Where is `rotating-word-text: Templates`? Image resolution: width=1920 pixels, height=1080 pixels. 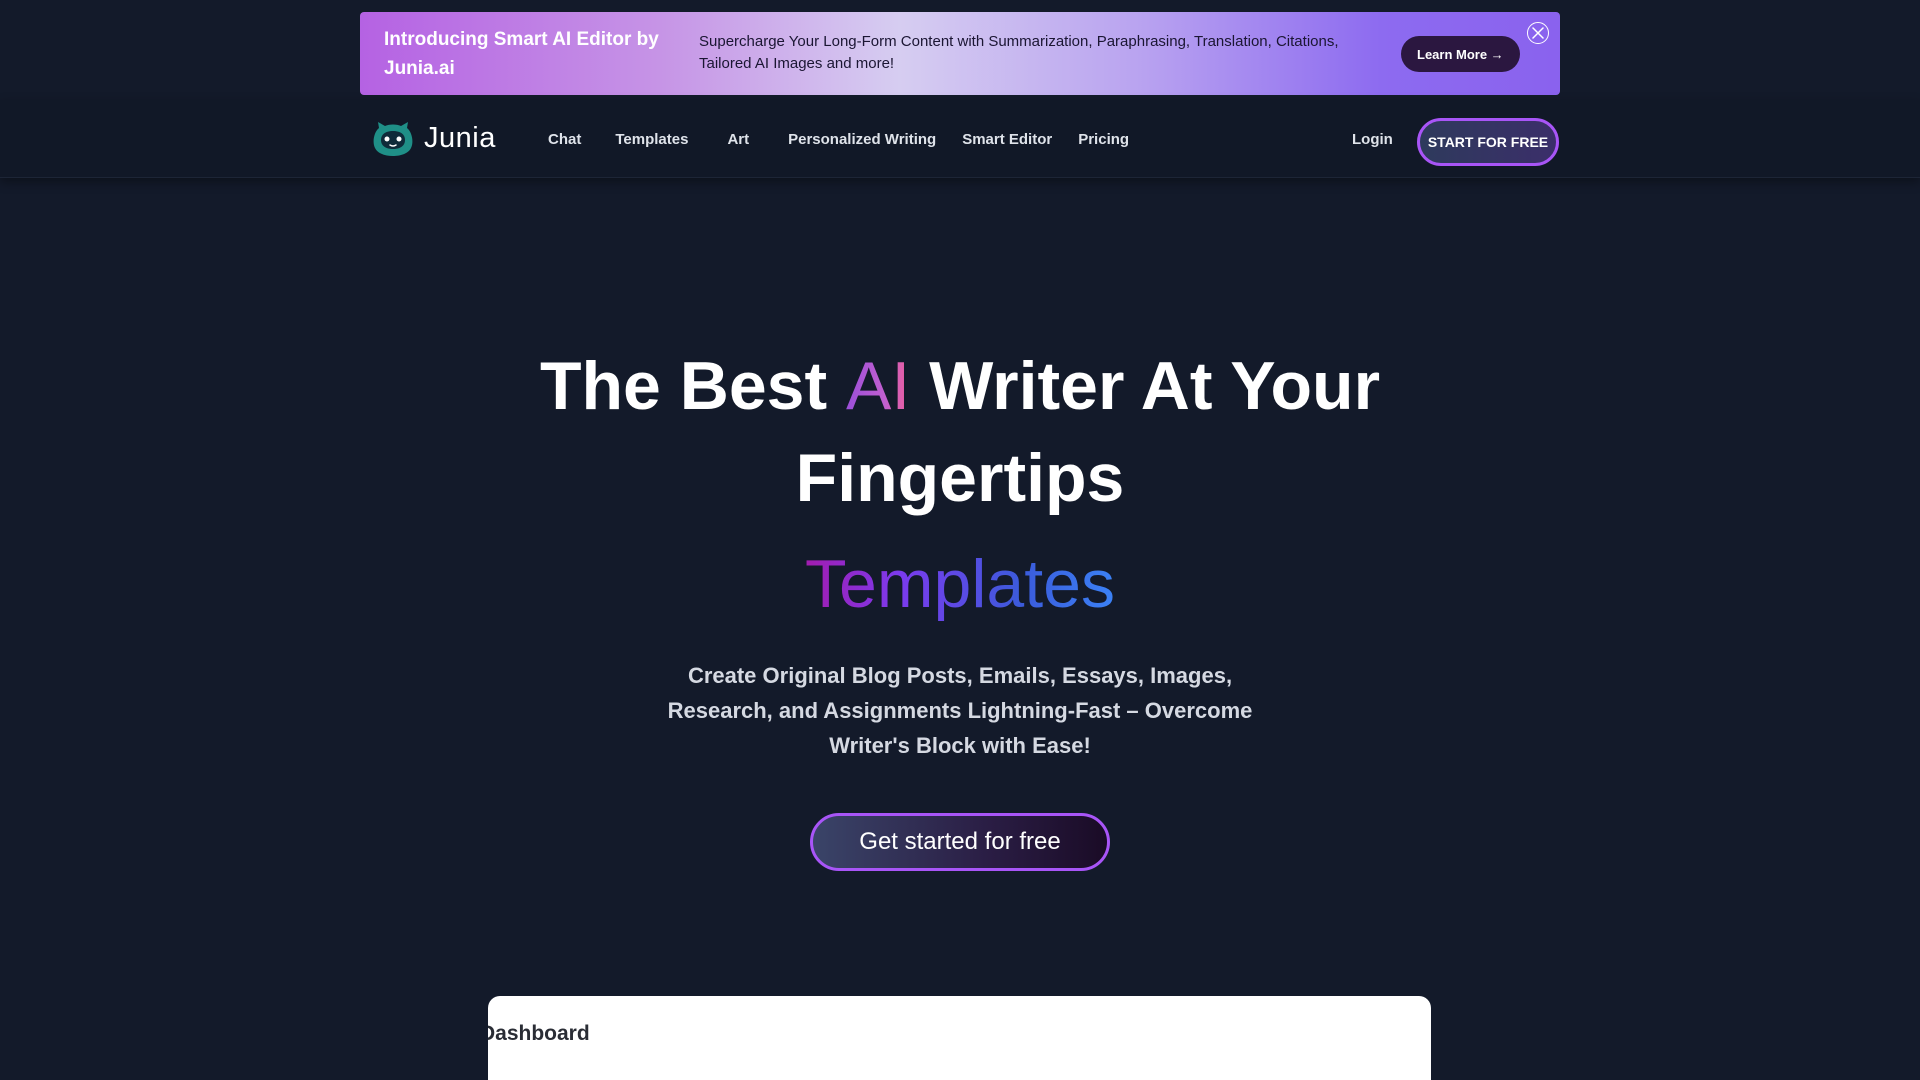
rotating-word-text: Templates is located at coordinates (960, 584).